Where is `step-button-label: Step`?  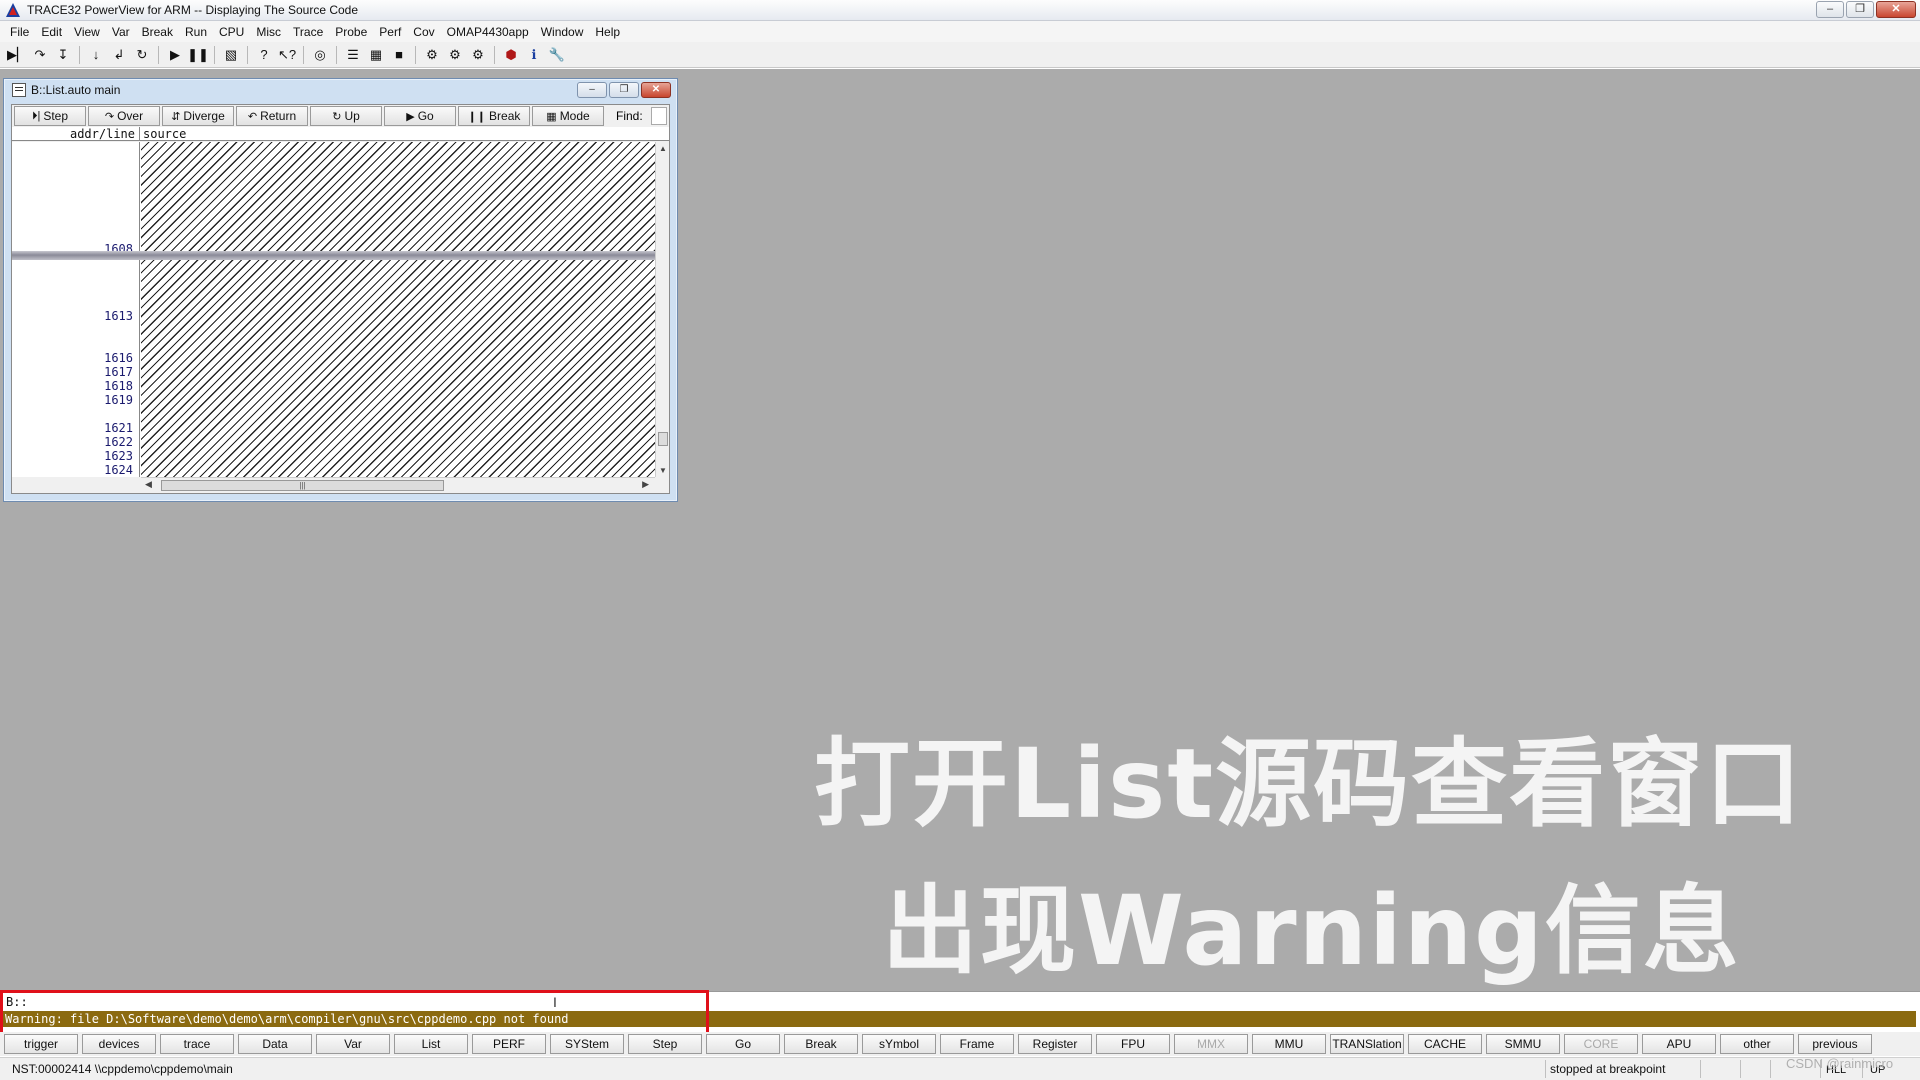 step-button-label: Step is located at coordinates (56, 116).